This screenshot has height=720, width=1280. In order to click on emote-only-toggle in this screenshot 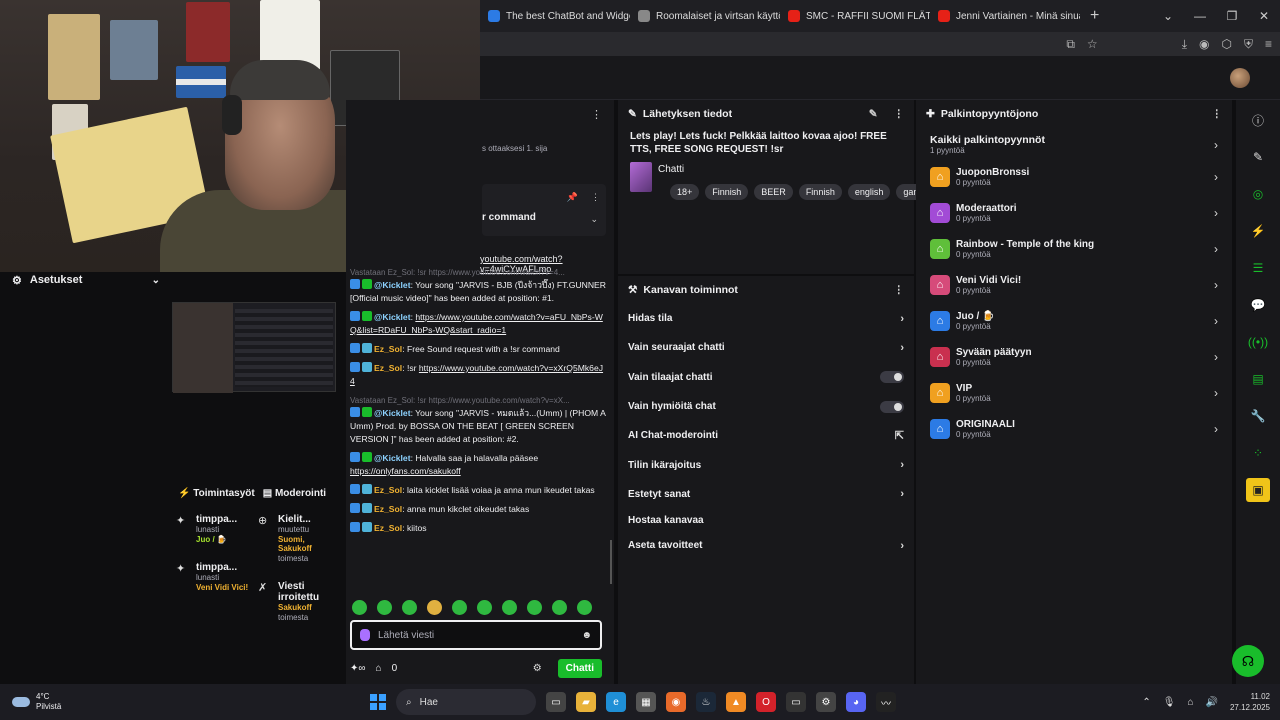, I will do `click(892, 406)`.